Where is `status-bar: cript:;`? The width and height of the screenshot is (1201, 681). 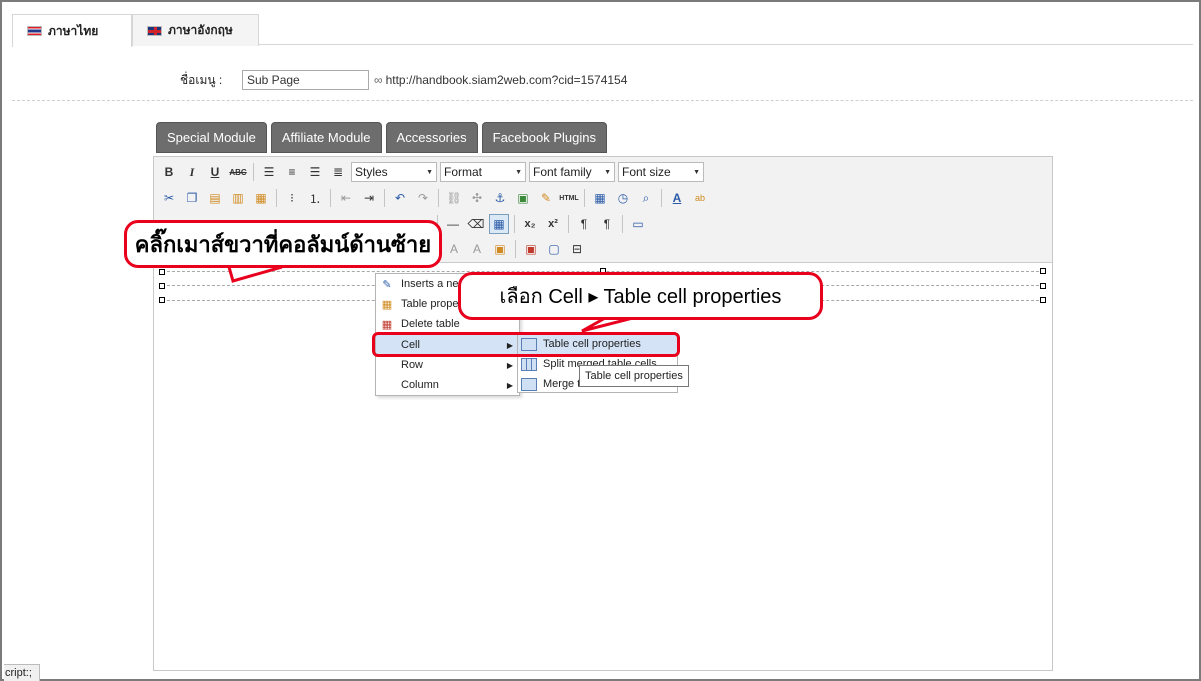
status-bar: cript:; is located at coordinates (22, 672).